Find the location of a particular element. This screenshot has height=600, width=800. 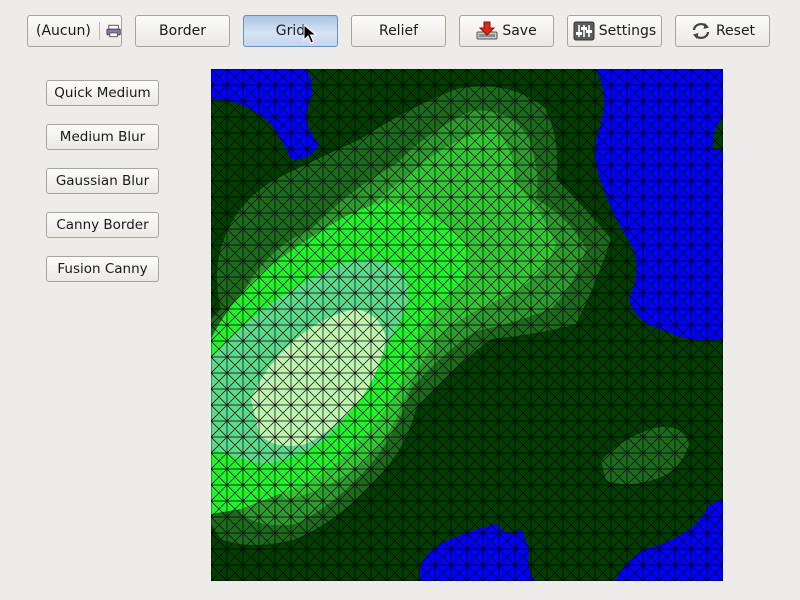

border-button: Border is located at coordinates (182, 31).